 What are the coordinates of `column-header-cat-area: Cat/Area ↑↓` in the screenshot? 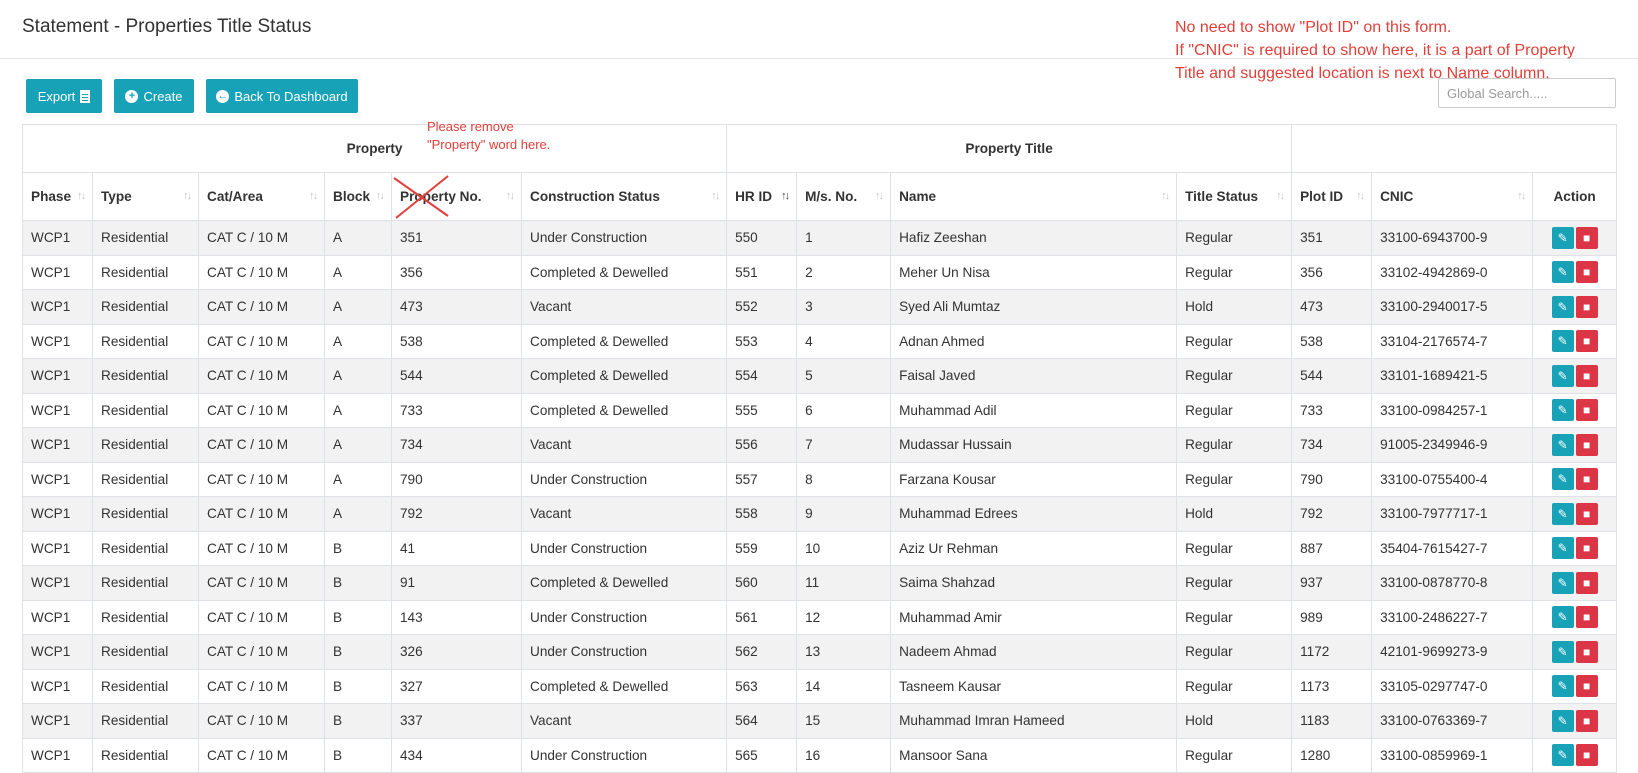 It's located at (261, 196).